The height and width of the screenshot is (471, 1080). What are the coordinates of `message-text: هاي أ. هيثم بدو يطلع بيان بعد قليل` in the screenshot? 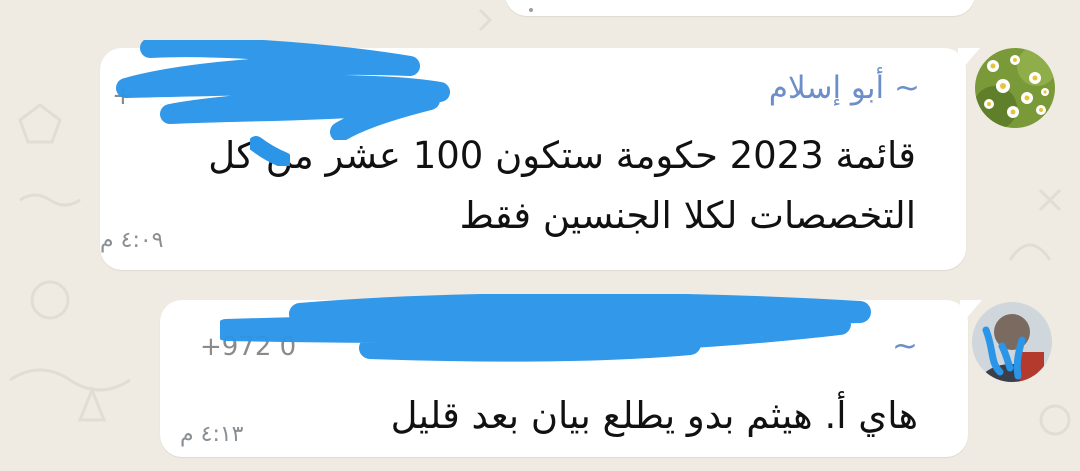 It's located at (654, 415).